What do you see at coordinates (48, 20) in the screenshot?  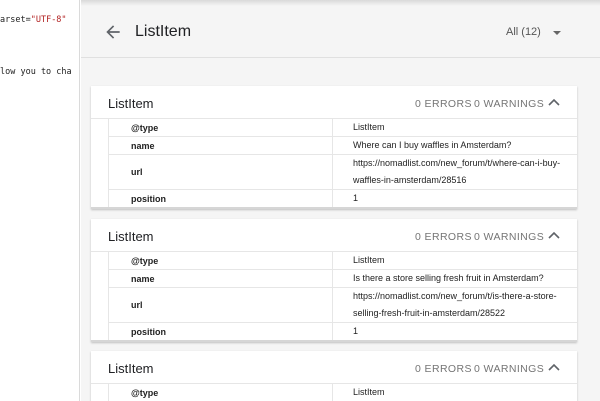 I see `code-string: "UTF-8"` at bounding box center [48, 20].